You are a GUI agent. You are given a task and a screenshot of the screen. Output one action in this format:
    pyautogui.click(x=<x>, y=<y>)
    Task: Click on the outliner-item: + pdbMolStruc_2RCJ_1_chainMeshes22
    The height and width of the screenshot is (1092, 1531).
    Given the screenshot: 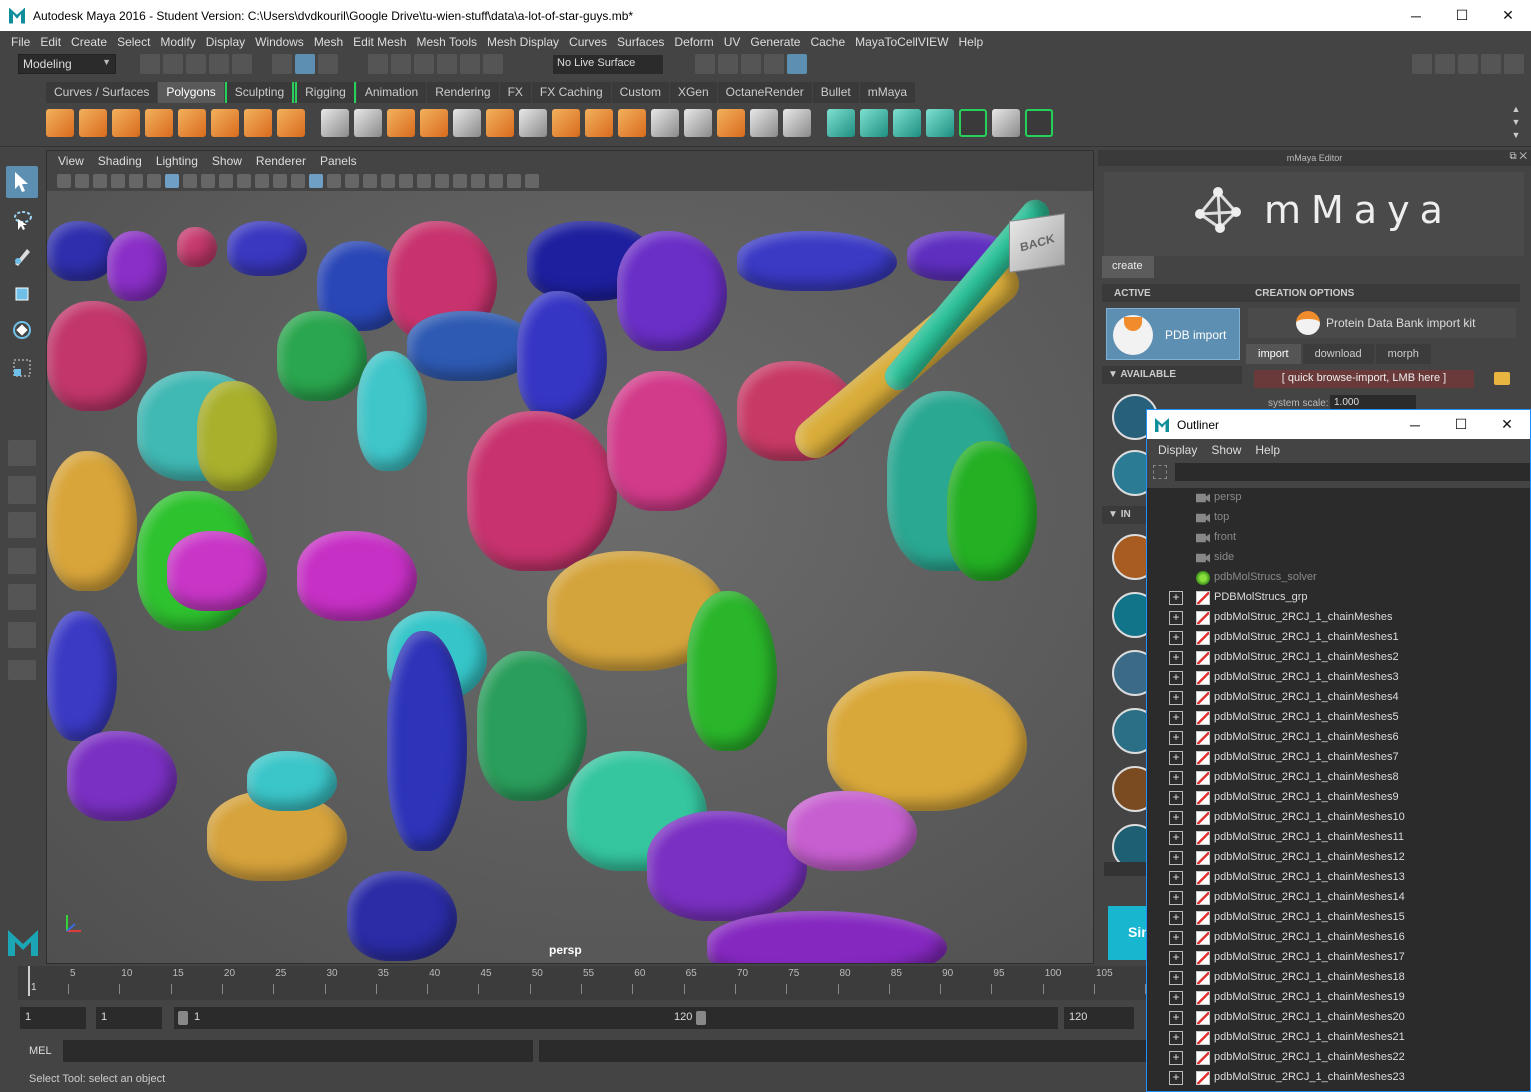 What is the action you would take?
    pyautogui.click(x=1338, y=1058)
    